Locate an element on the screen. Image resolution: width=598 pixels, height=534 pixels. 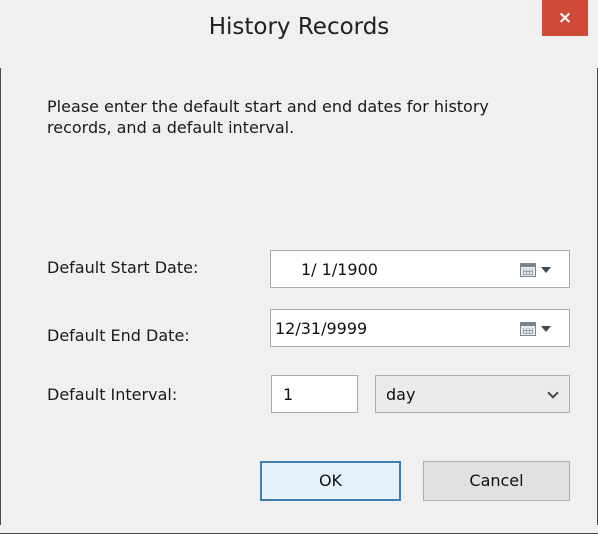
interval-unit-select: day is located at coordinates (472, 394).